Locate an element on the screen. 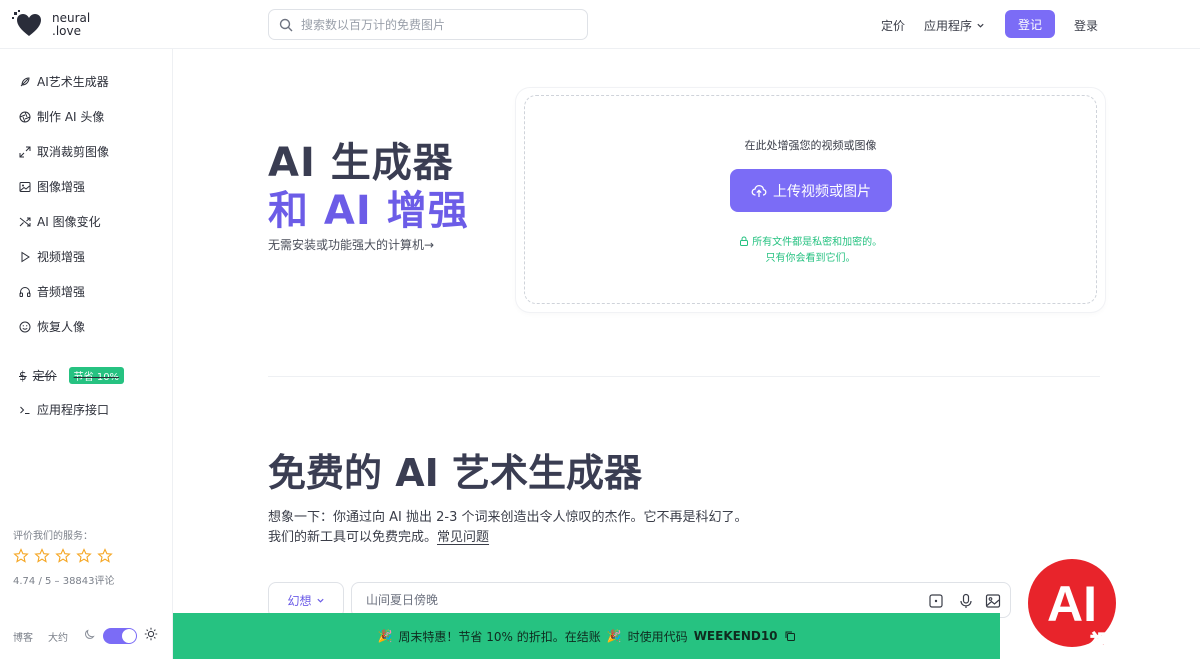  sidebar-item-label: 应用程序接口 is located at coordinates (73, 410).